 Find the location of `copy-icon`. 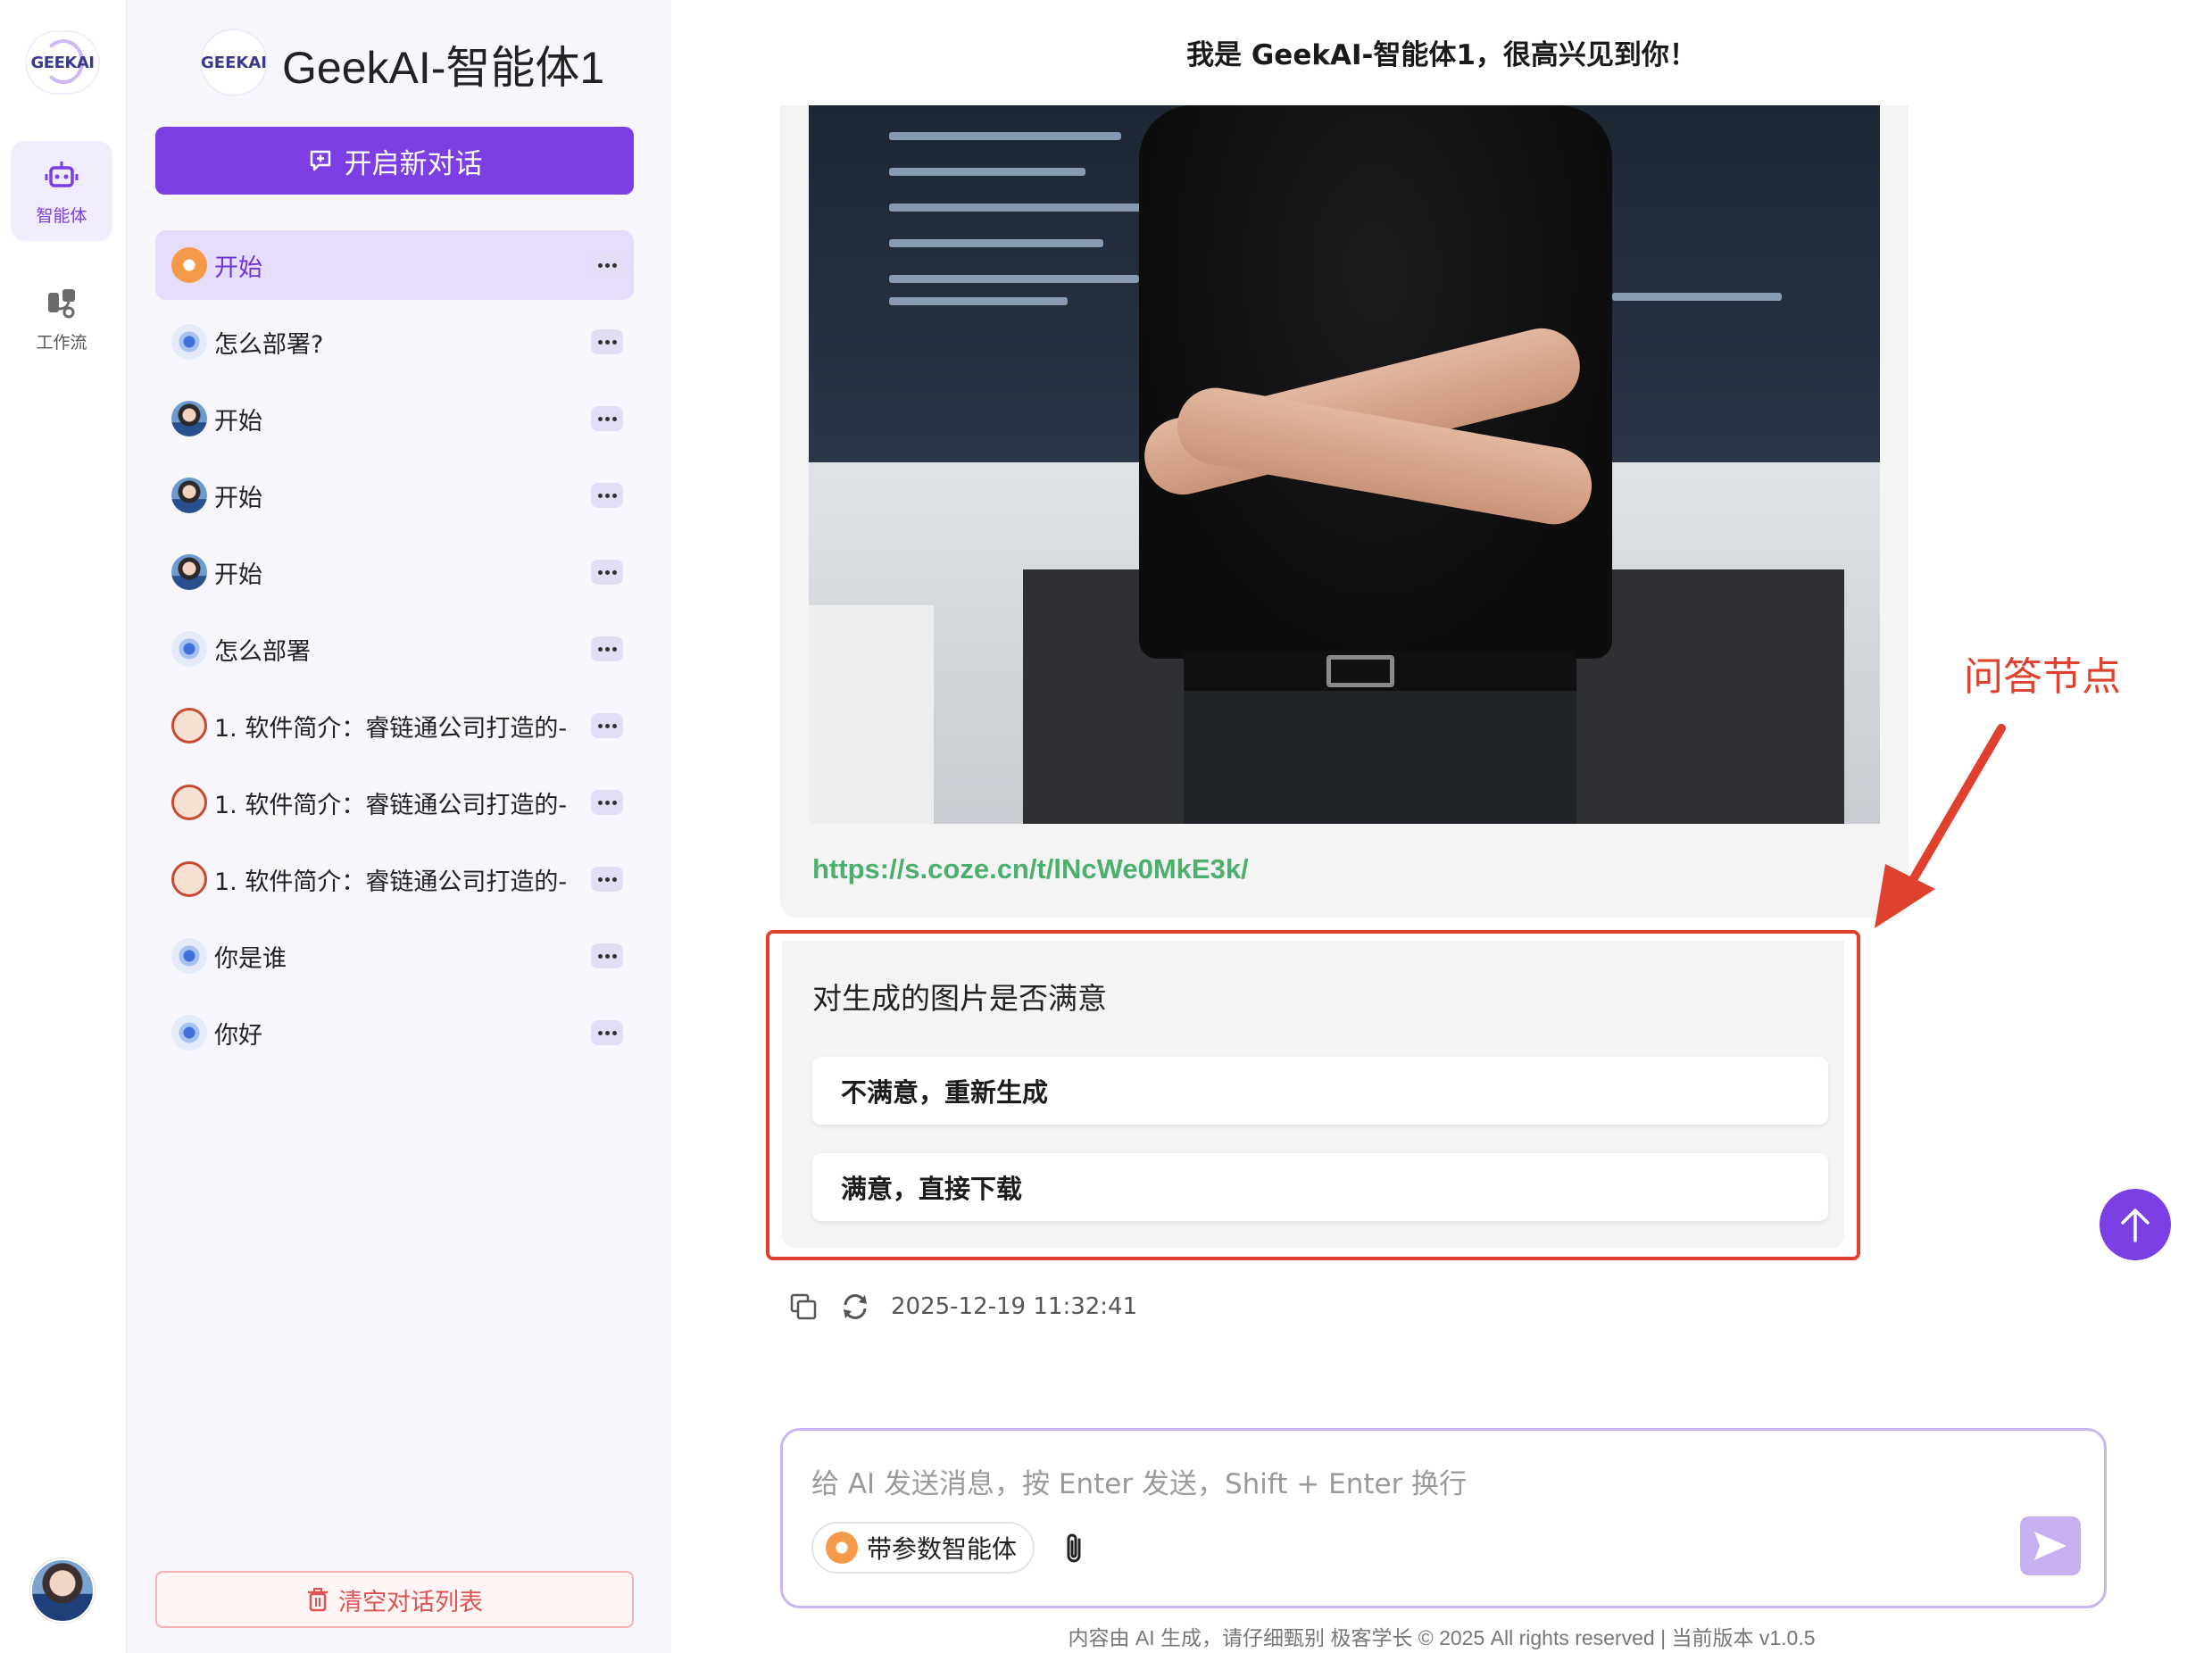

copy-icon is located at coordinates (803, 1307).